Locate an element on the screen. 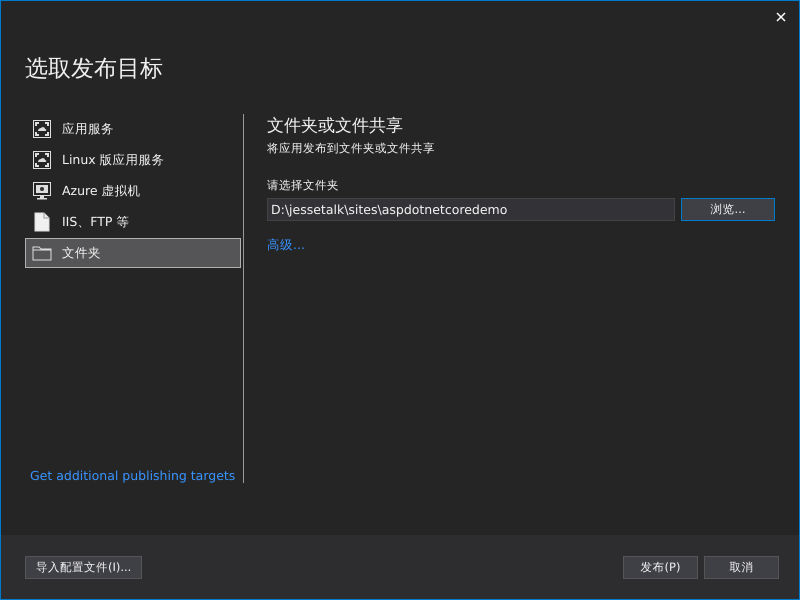  publish-target-item: IIS、FTP 等 is located at coordinates (133, 222).